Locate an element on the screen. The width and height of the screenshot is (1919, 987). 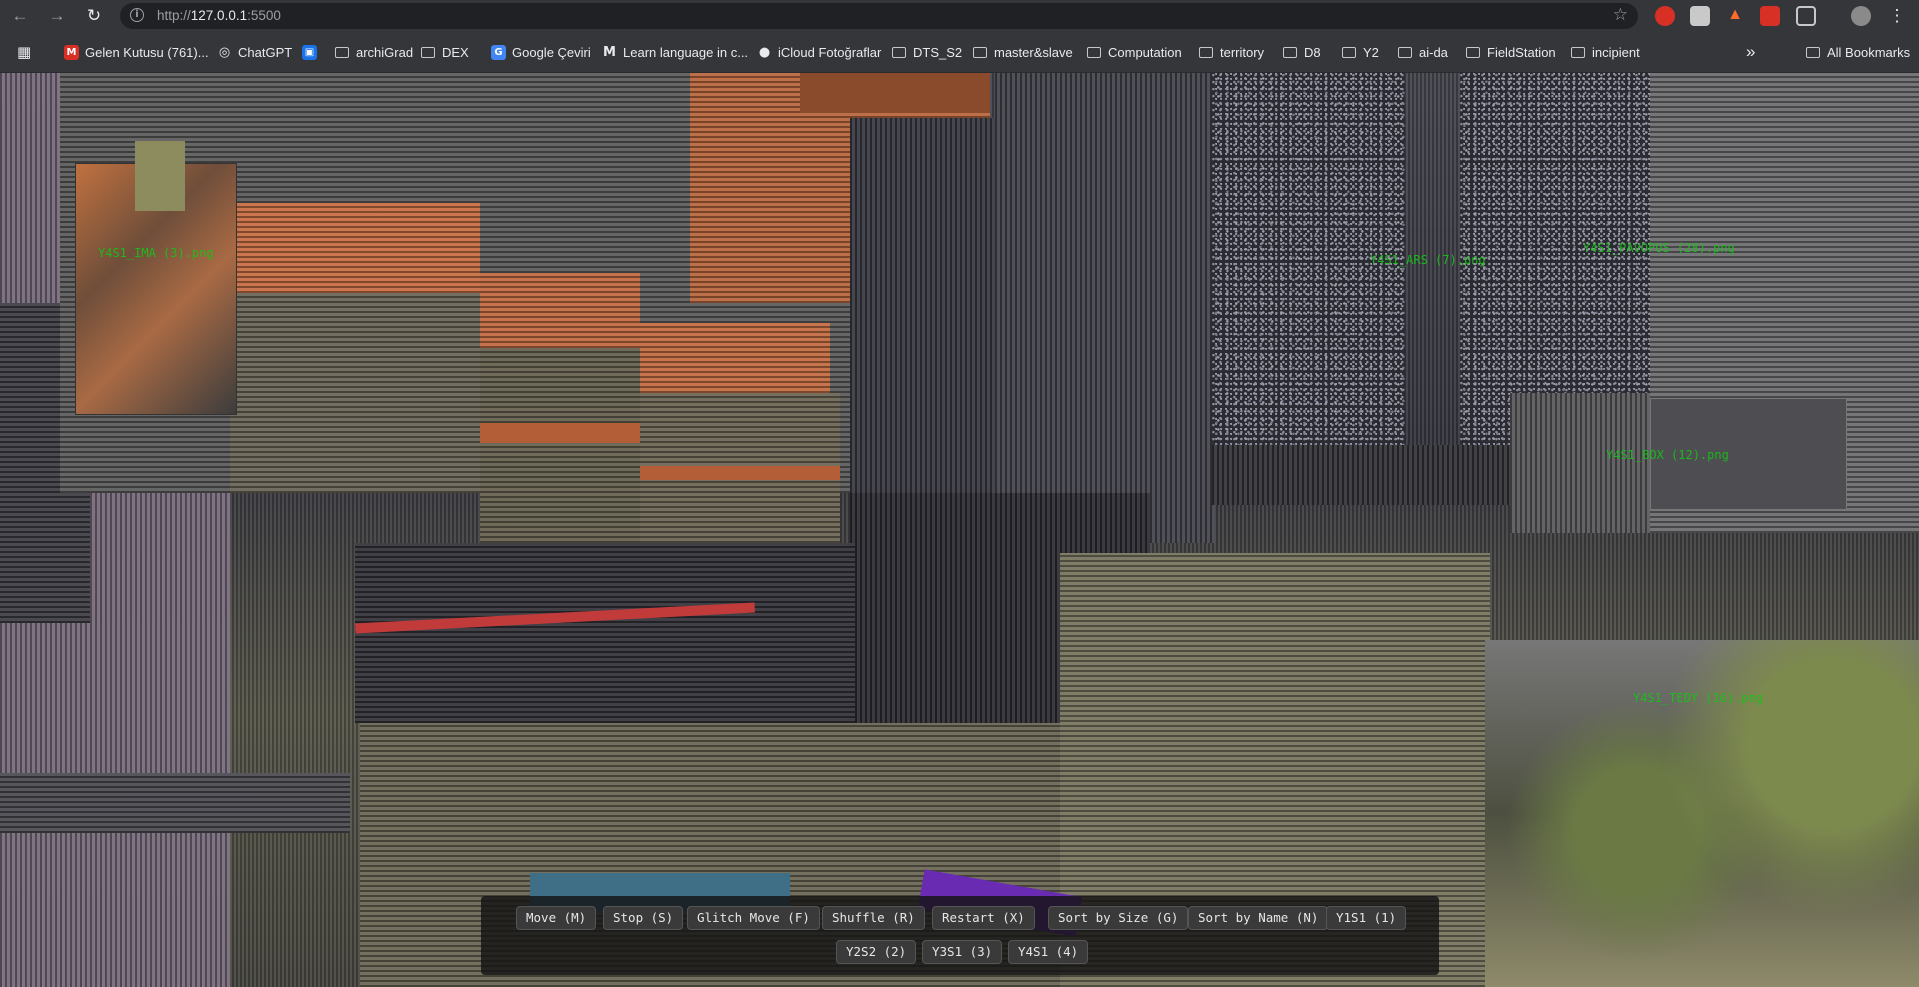
profile-avatar is located at coordinates (1861, 16).